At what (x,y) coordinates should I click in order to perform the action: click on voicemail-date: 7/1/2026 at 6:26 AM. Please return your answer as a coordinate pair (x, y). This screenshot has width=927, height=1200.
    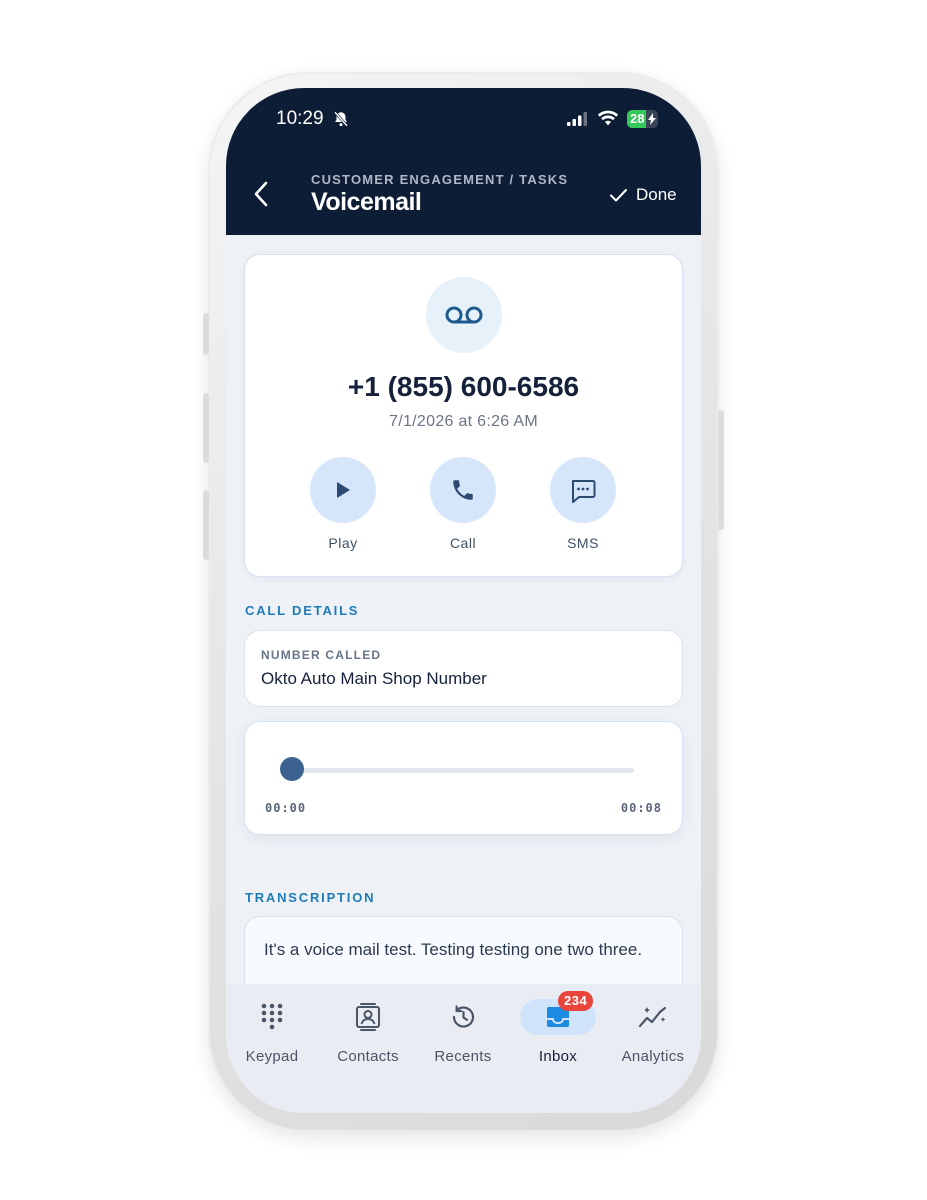
    Looking at the image, I should click on (463, 421).